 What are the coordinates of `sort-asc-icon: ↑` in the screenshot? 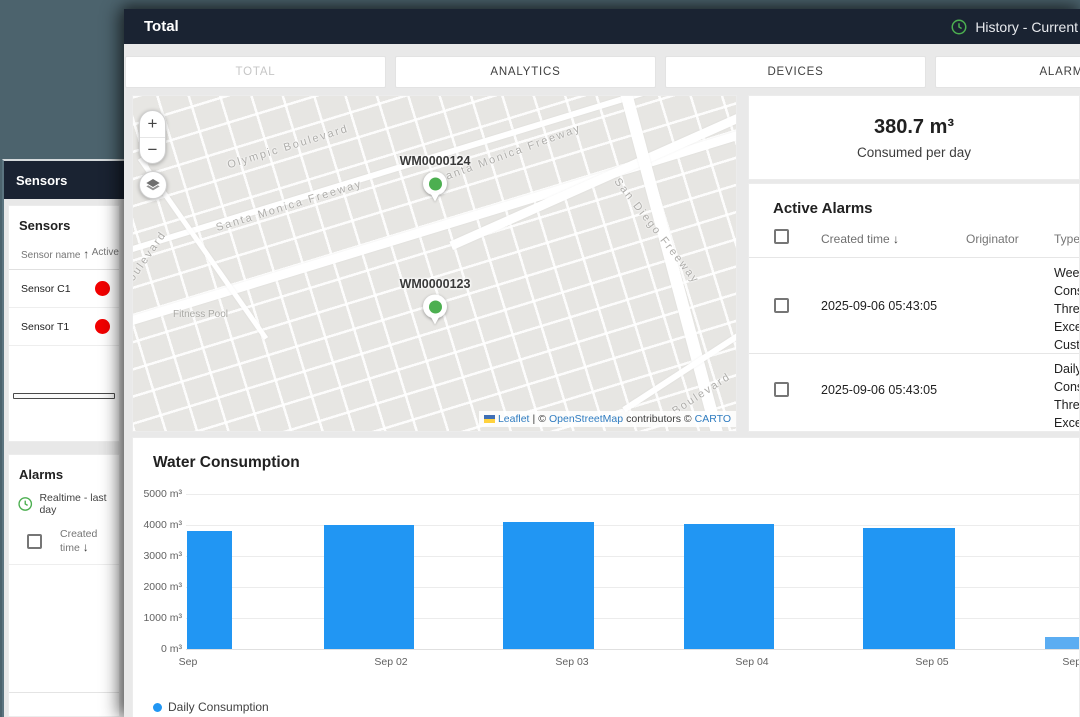 It's located at (86, 254).